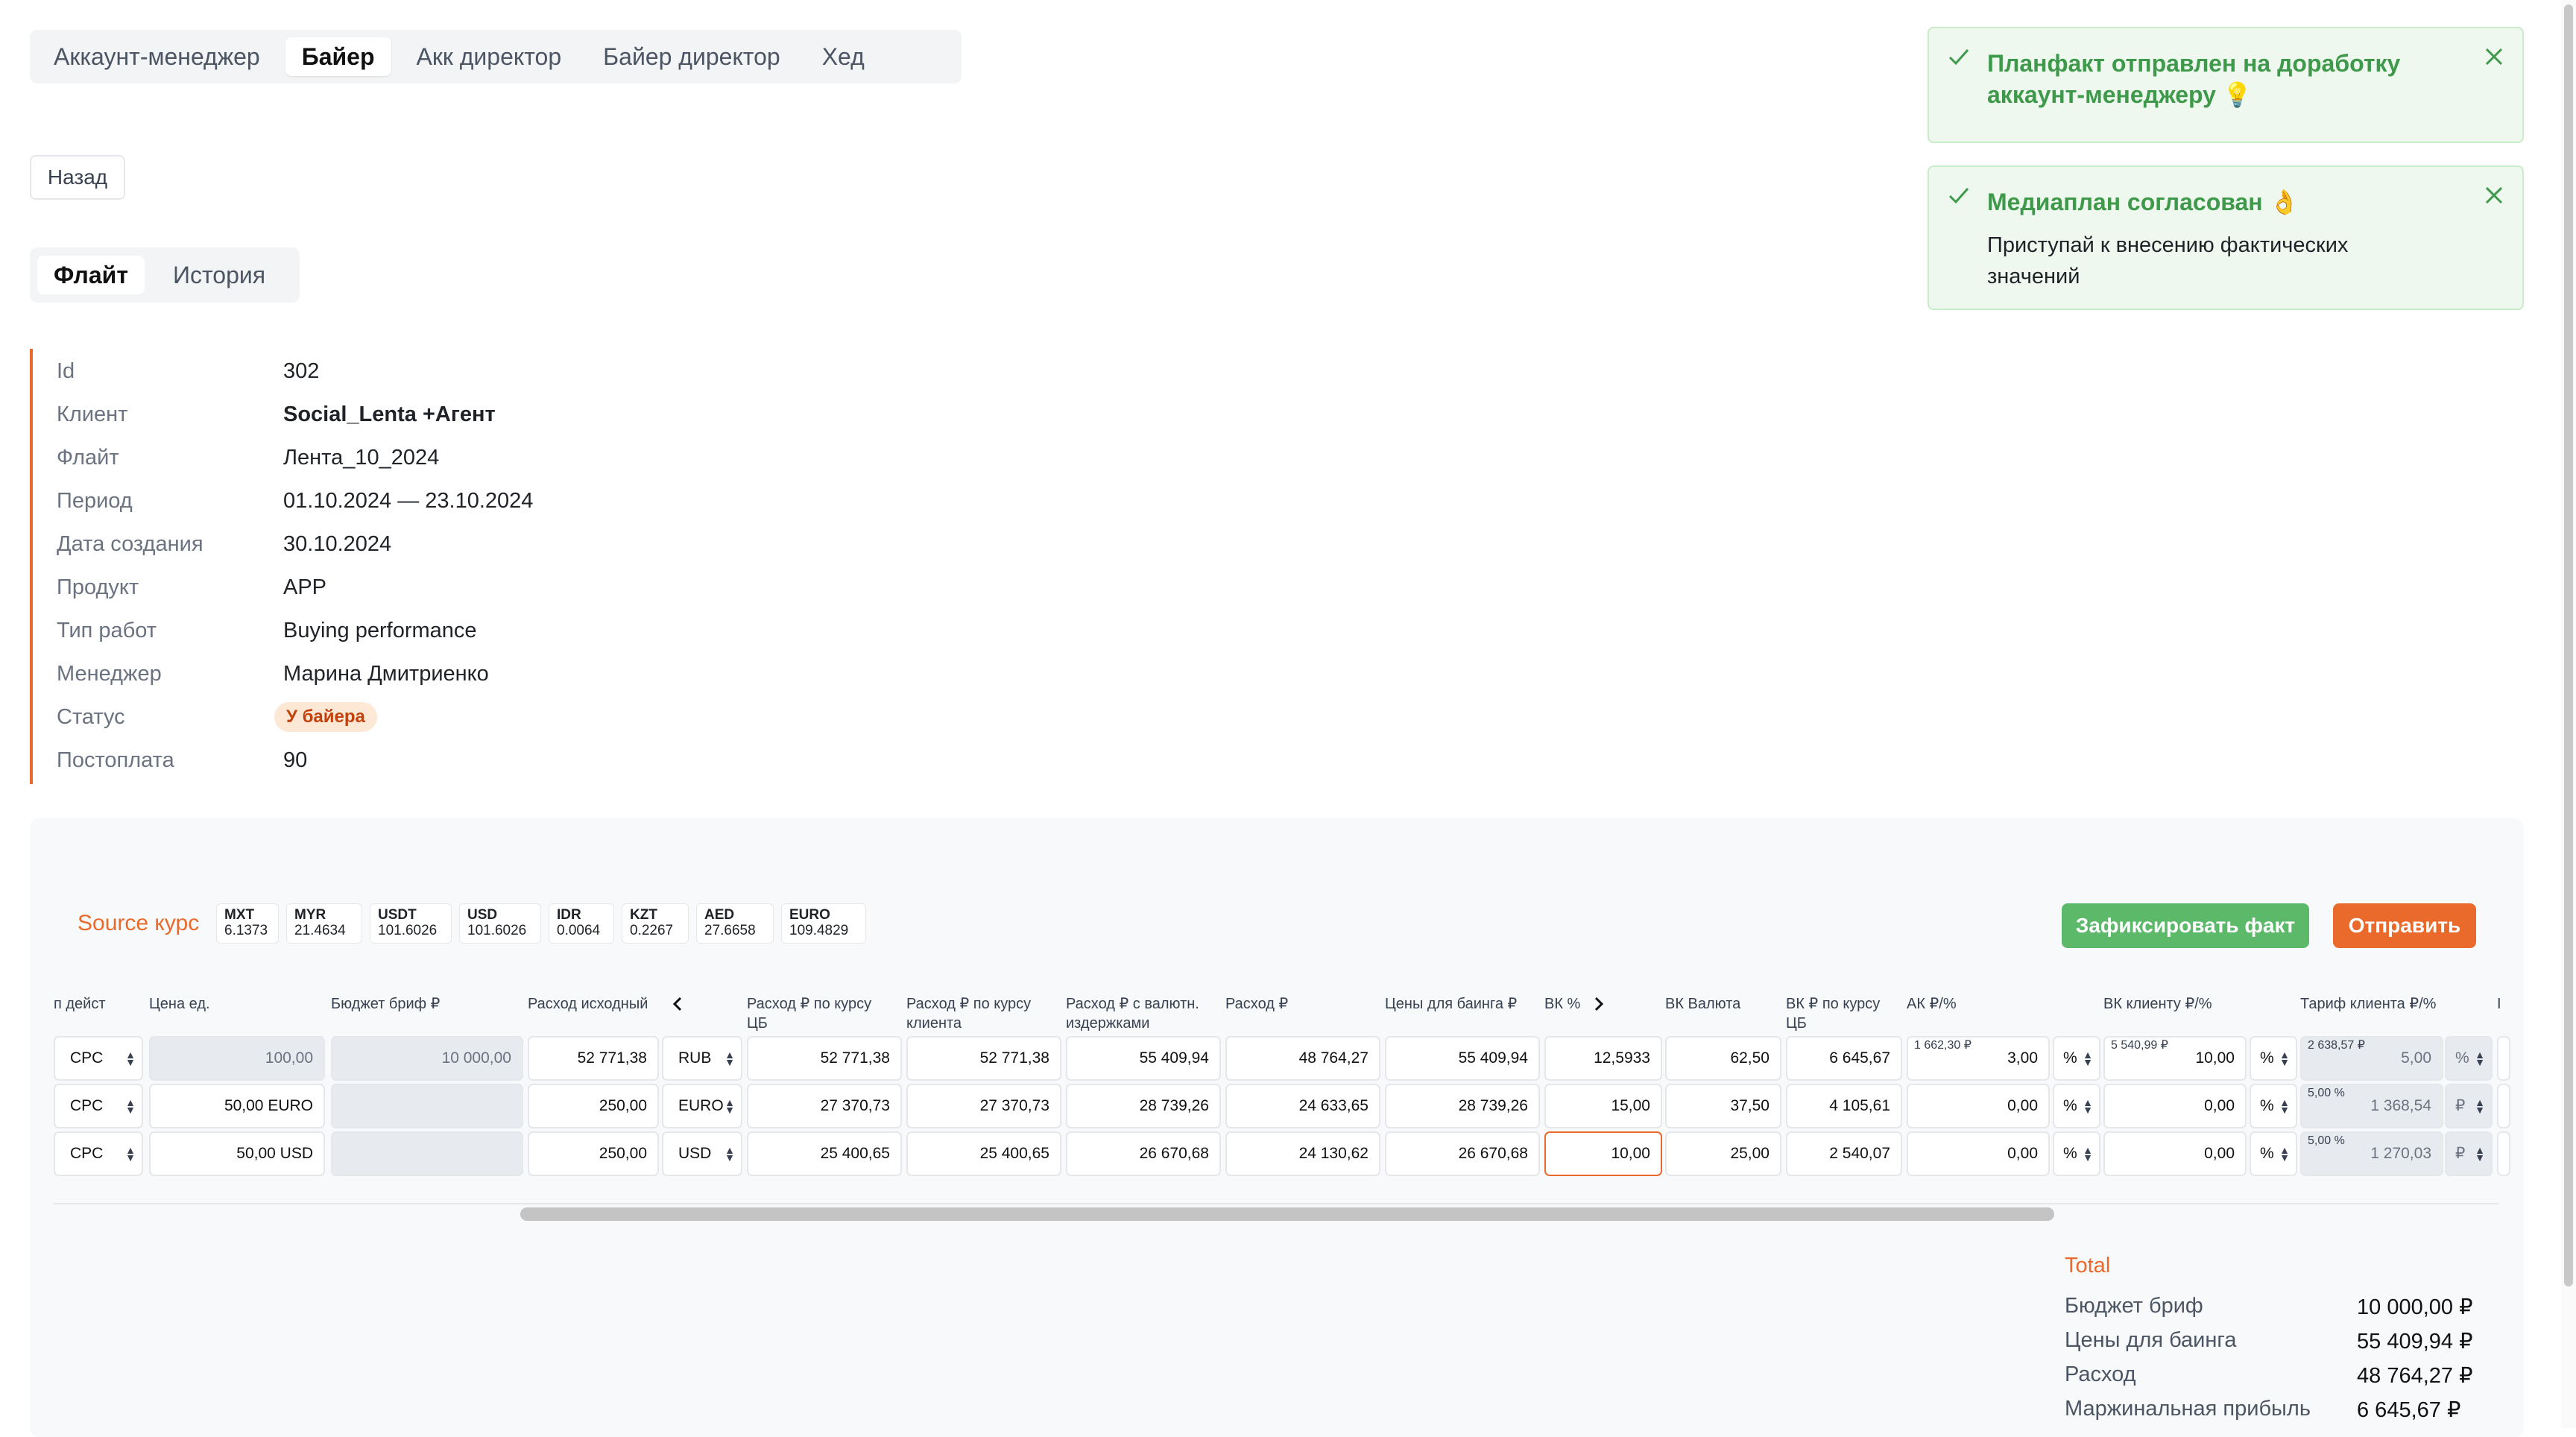 The height and width of the screenshot is (1437, 2576). What do you see at coordinates (2175, 1059) in the screenshot?
I see `vk-client-input: 5 540,99 ₽ 10,00` at bounding box center [2175, 1059].